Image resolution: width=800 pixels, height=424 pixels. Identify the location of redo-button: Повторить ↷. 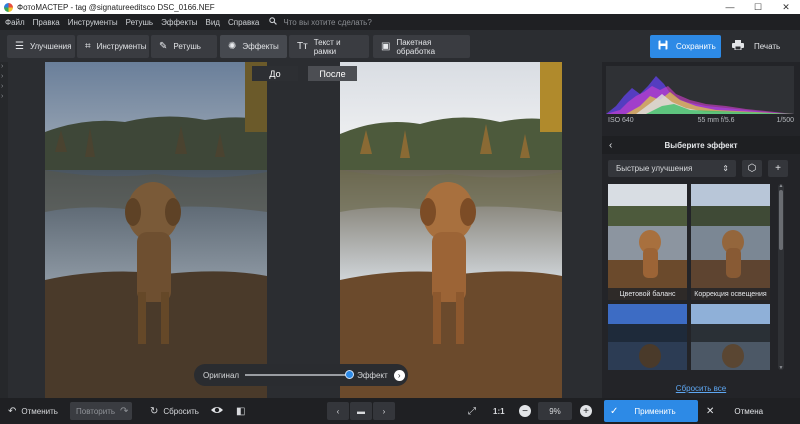
(101, 411).